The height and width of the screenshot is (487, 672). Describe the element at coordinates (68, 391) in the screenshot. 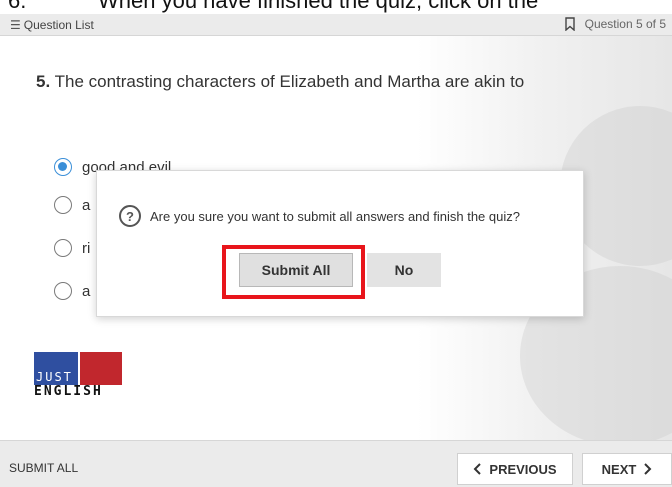

I see `logo-line2: ENGLISH` at that location.